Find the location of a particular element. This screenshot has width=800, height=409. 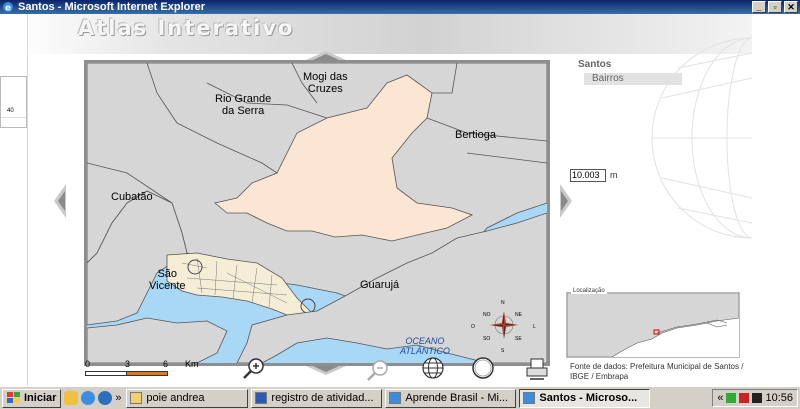

minimize-button: _ is located at coordinates (759, 7).